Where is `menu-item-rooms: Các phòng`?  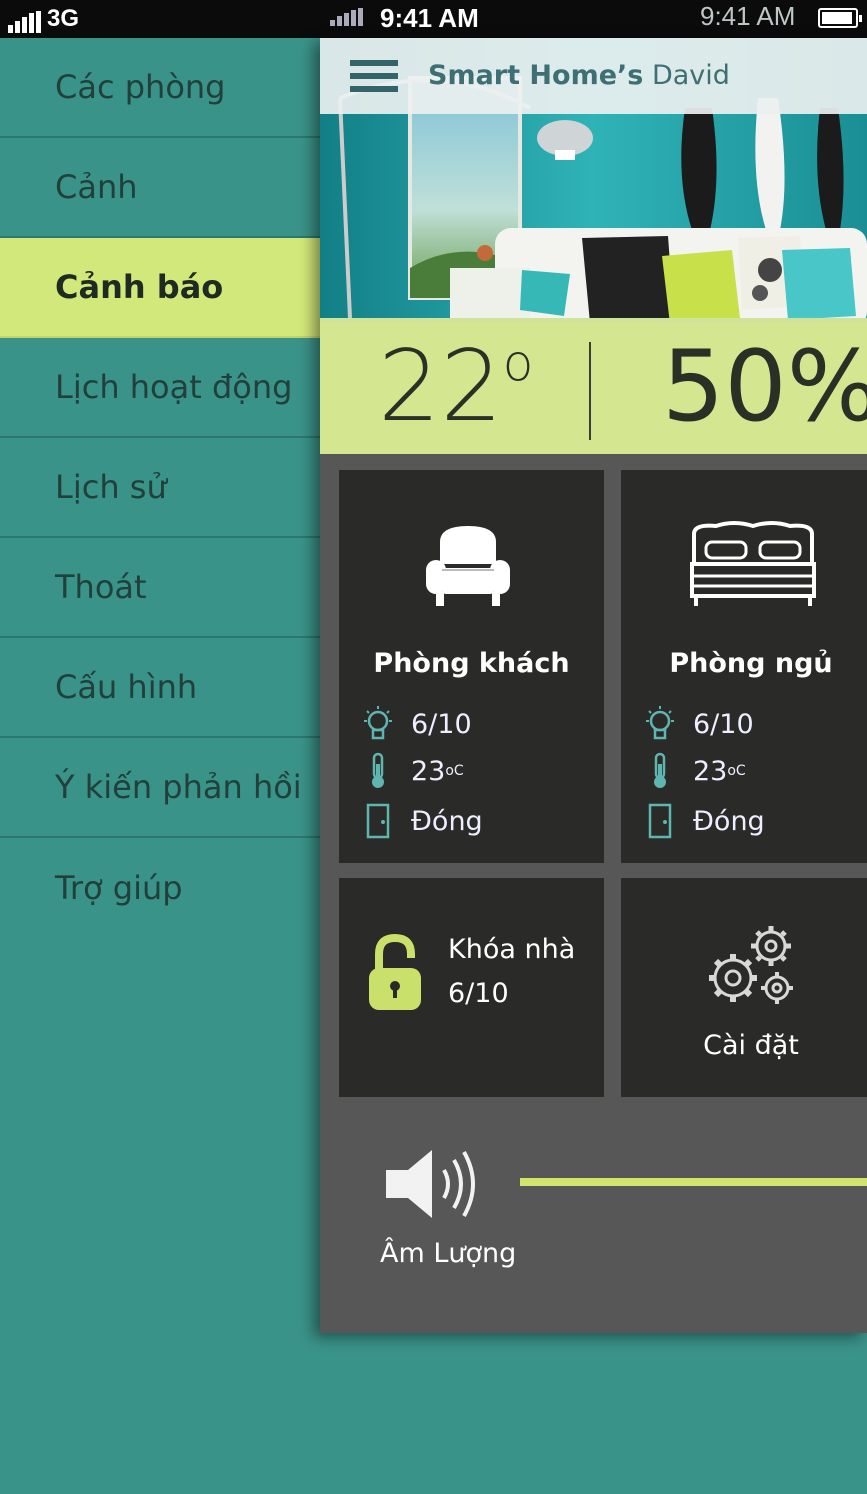 menu-item-rooms: Các phòng is located at coordinates (160, 88).